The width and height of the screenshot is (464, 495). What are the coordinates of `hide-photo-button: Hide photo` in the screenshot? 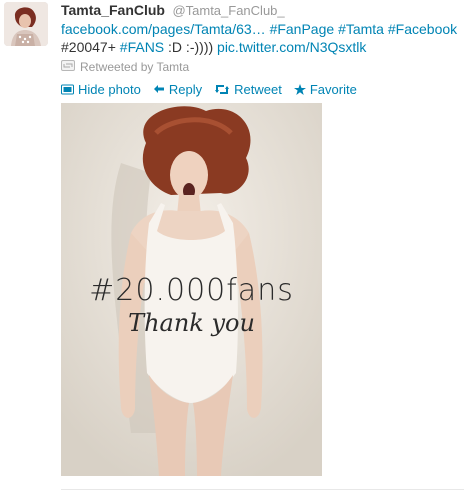 It's located at (101, 89).